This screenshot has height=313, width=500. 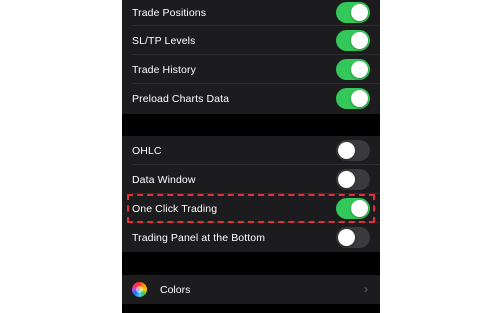 What do you see at coordinates (164, 69) in the screenshot?
I see `setting-label: Trade History` at bounding box center [164, 69].